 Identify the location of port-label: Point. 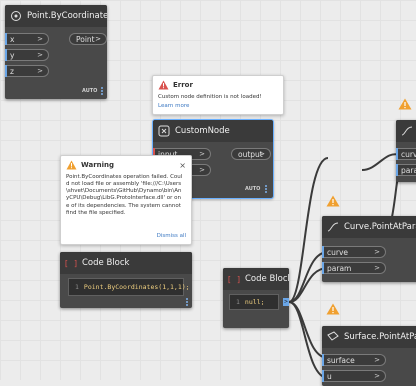
(85, 39).